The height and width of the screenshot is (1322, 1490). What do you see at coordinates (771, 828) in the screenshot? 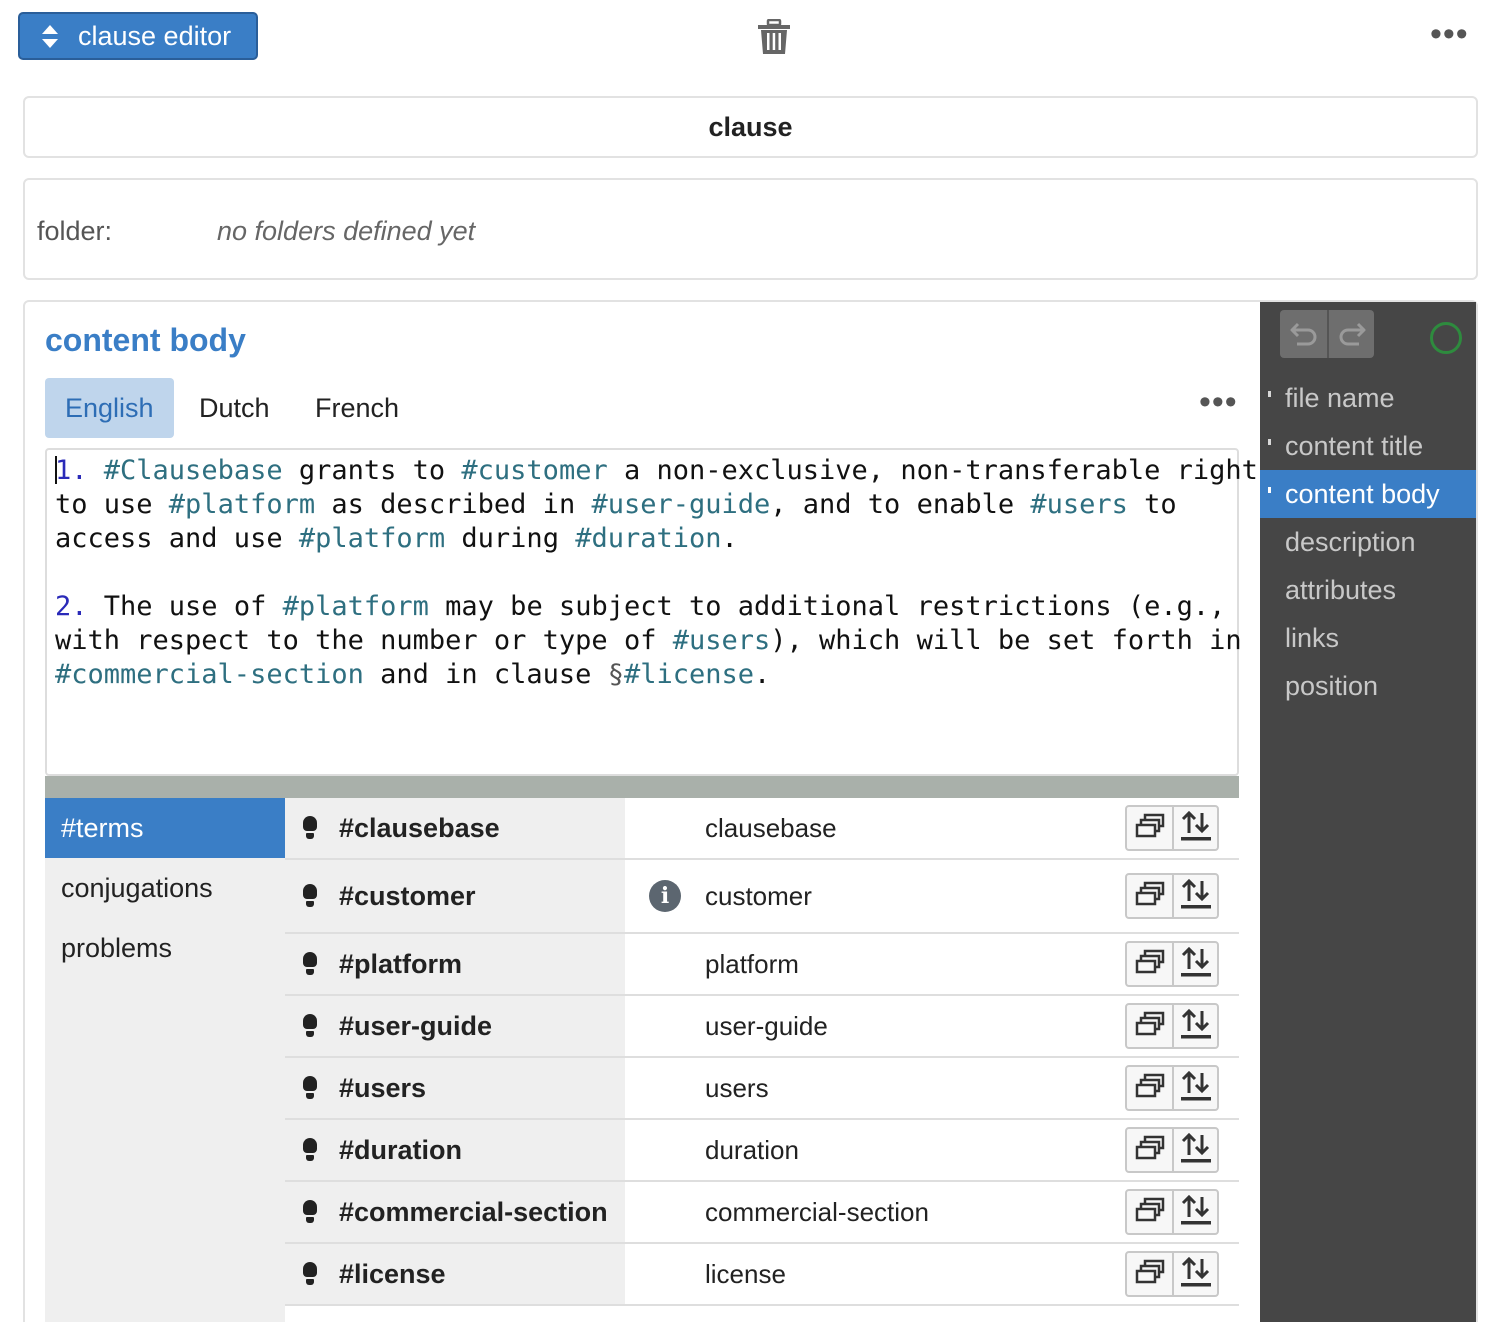
I see `term-value: clausebase` at bounding box center [771, 828].